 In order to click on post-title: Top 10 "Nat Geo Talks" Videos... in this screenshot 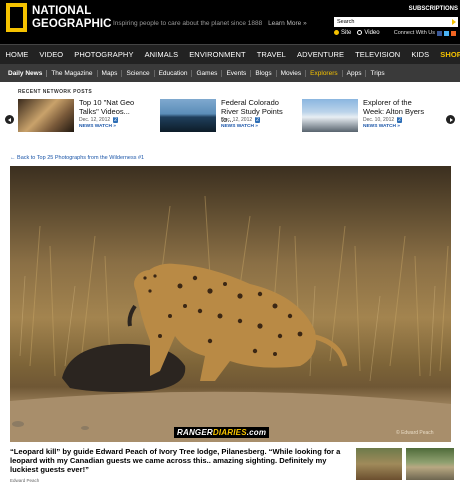, I will do `click(114, 107)`.